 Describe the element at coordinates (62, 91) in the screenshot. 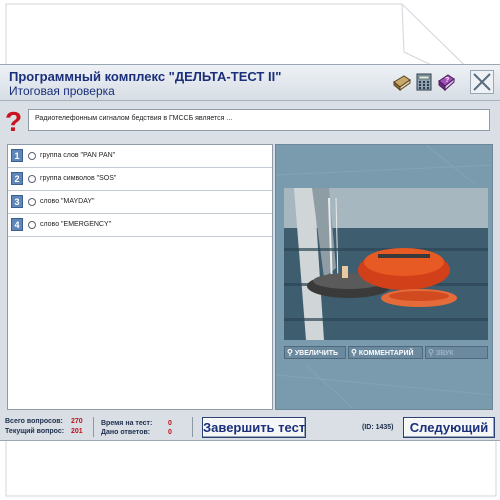

I see `page-subtitle: Итоговая проверка` at that location.